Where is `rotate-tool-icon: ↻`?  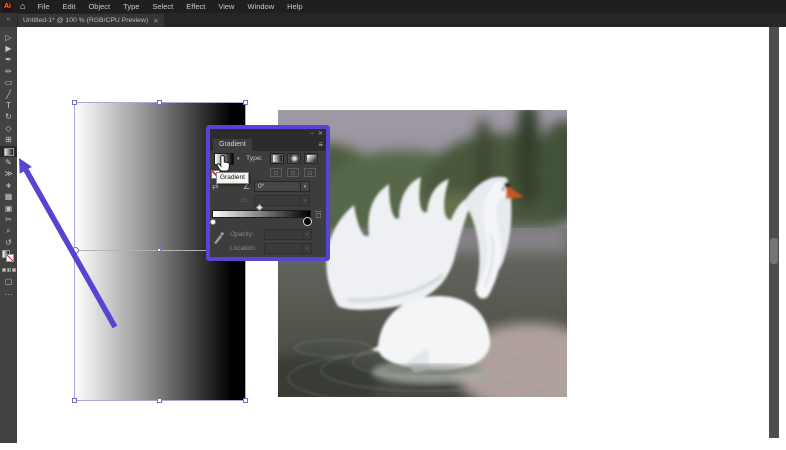
rotate-tool-icon: ↻ is located at coordinates (8, 117).